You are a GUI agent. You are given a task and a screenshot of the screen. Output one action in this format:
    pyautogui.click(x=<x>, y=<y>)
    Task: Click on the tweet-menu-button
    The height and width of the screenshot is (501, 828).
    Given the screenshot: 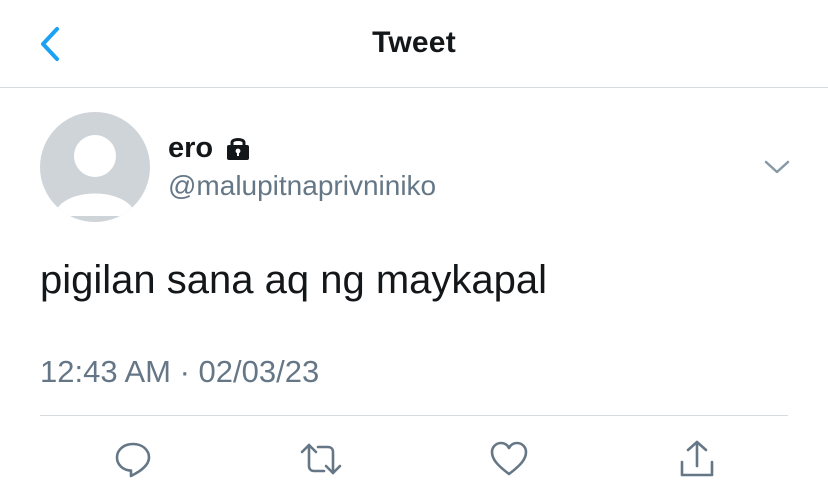 What is the action you would take?
    pyautogui.click(x=777, y=167)
    